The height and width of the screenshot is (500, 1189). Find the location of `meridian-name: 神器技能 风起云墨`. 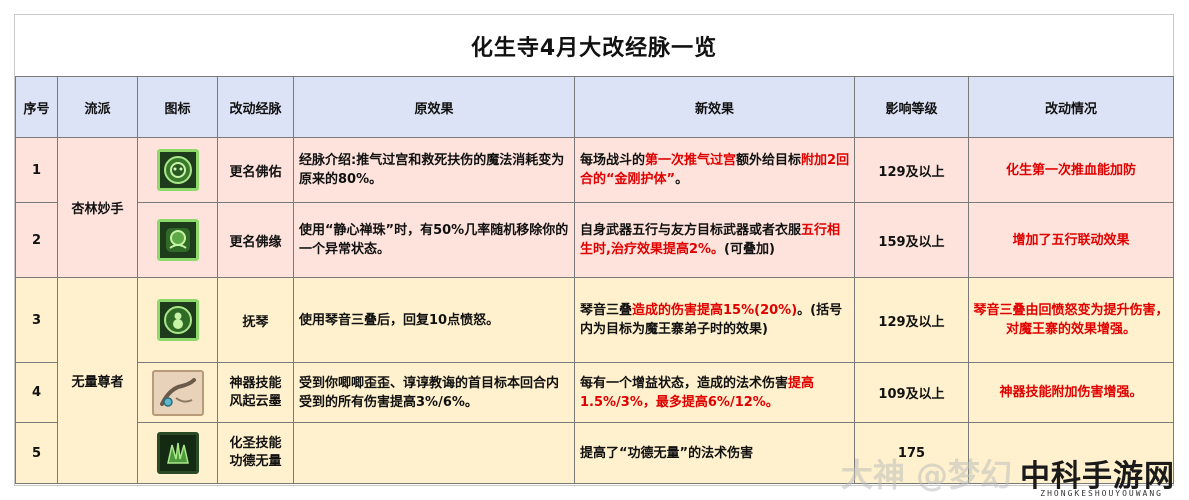

meridian-name: 神器技能 风起云墨 is located at coordinates (255, 392).